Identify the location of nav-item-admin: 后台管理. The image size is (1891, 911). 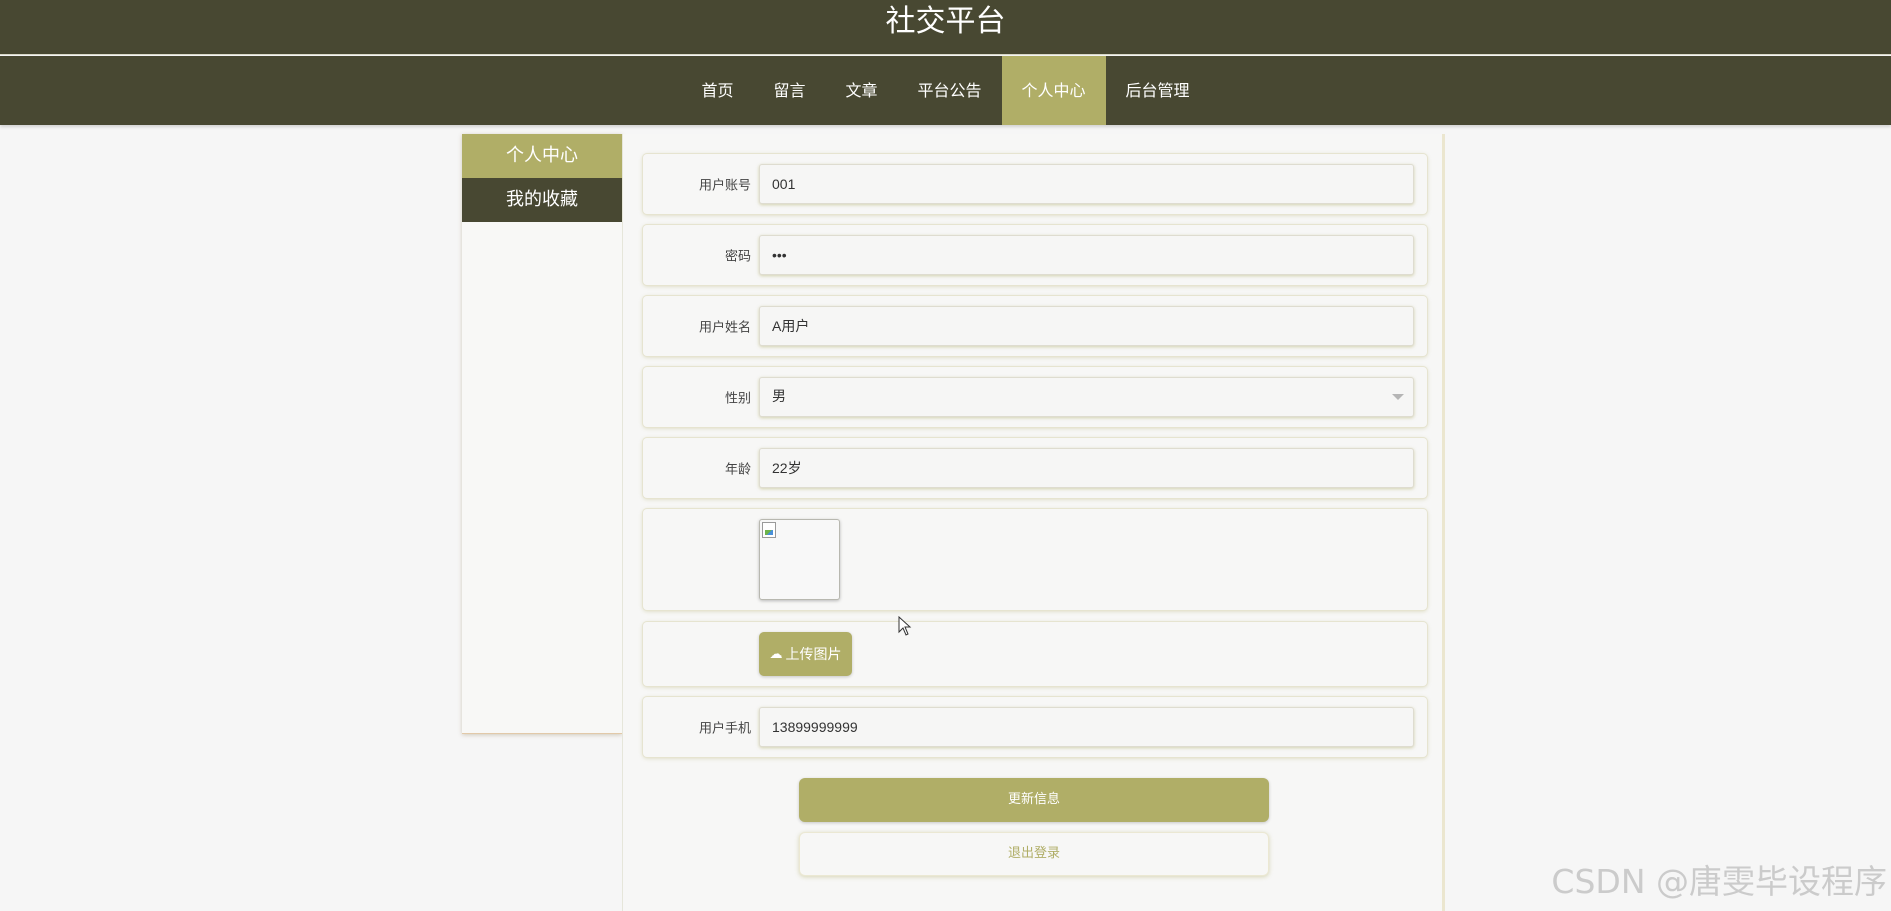
(1158, 90).